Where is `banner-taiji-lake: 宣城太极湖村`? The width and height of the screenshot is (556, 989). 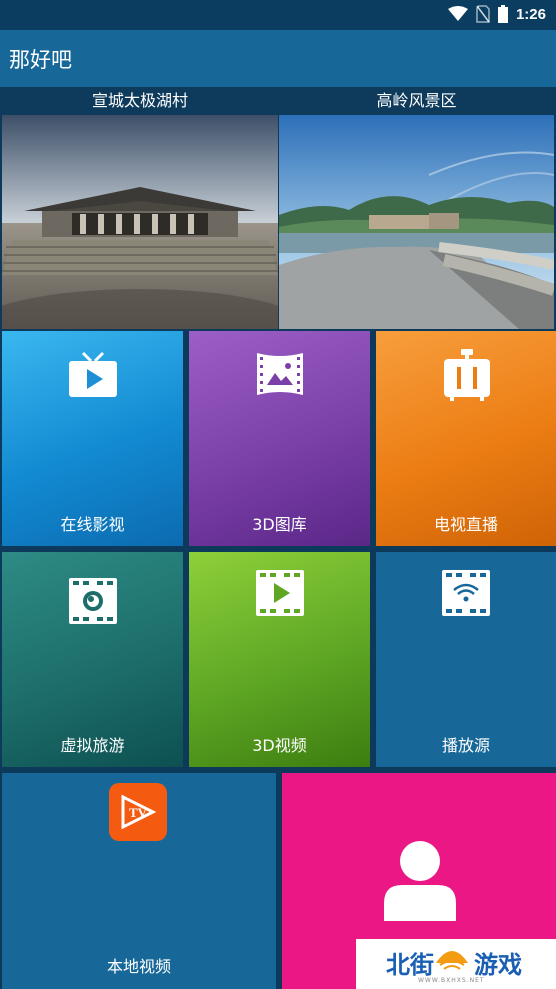 banner-taiji-lake: 宣城太极湖村 is located at coordinates (140, 208).